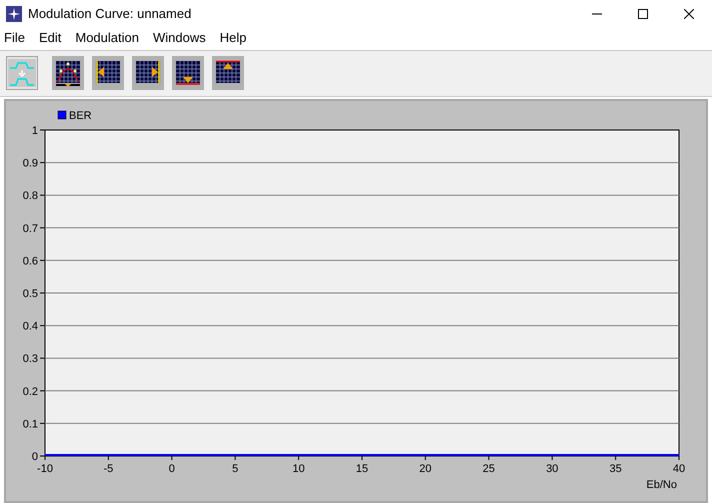 The width and height of the screenshot is (712, 503). What do you see at coordinates (30, 359) in the screenshot?
I see `y-tick-label: 0.3` at bounding box center [30, 359].